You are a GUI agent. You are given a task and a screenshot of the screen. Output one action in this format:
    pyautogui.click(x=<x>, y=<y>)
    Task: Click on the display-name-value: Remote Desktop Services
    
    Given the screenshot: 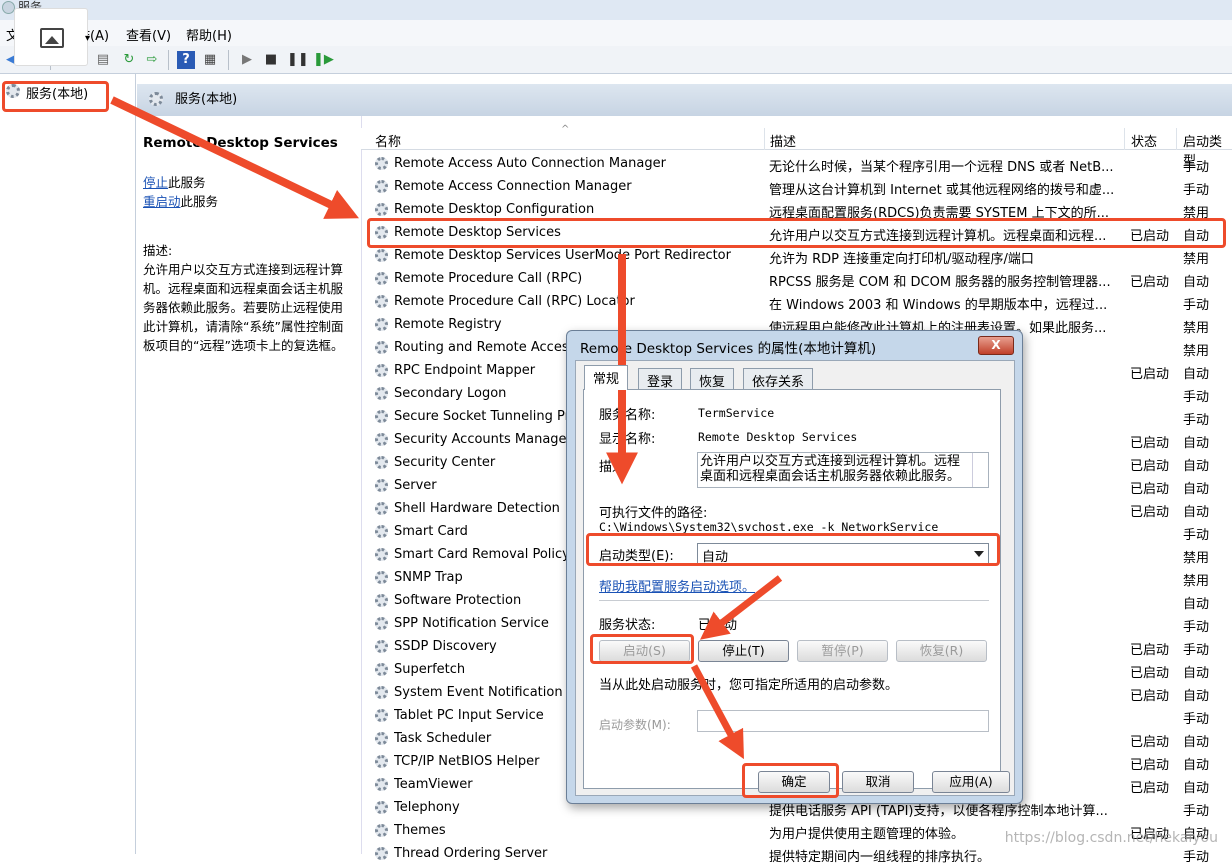 What is the action you would take?
    pyautogui.click(x=778, y=437)
    